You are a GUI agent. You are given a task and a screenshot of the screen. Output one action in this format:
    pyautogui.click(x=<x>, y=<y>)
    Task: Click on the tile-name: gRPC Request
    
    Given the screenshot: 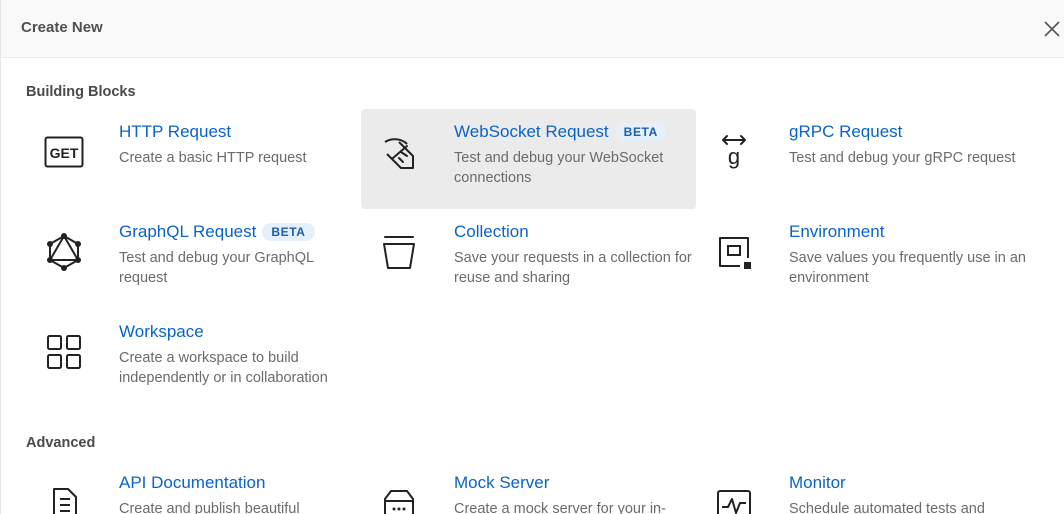 What is the action you would take?
    pyautogui.click(x=846, y=131)
    